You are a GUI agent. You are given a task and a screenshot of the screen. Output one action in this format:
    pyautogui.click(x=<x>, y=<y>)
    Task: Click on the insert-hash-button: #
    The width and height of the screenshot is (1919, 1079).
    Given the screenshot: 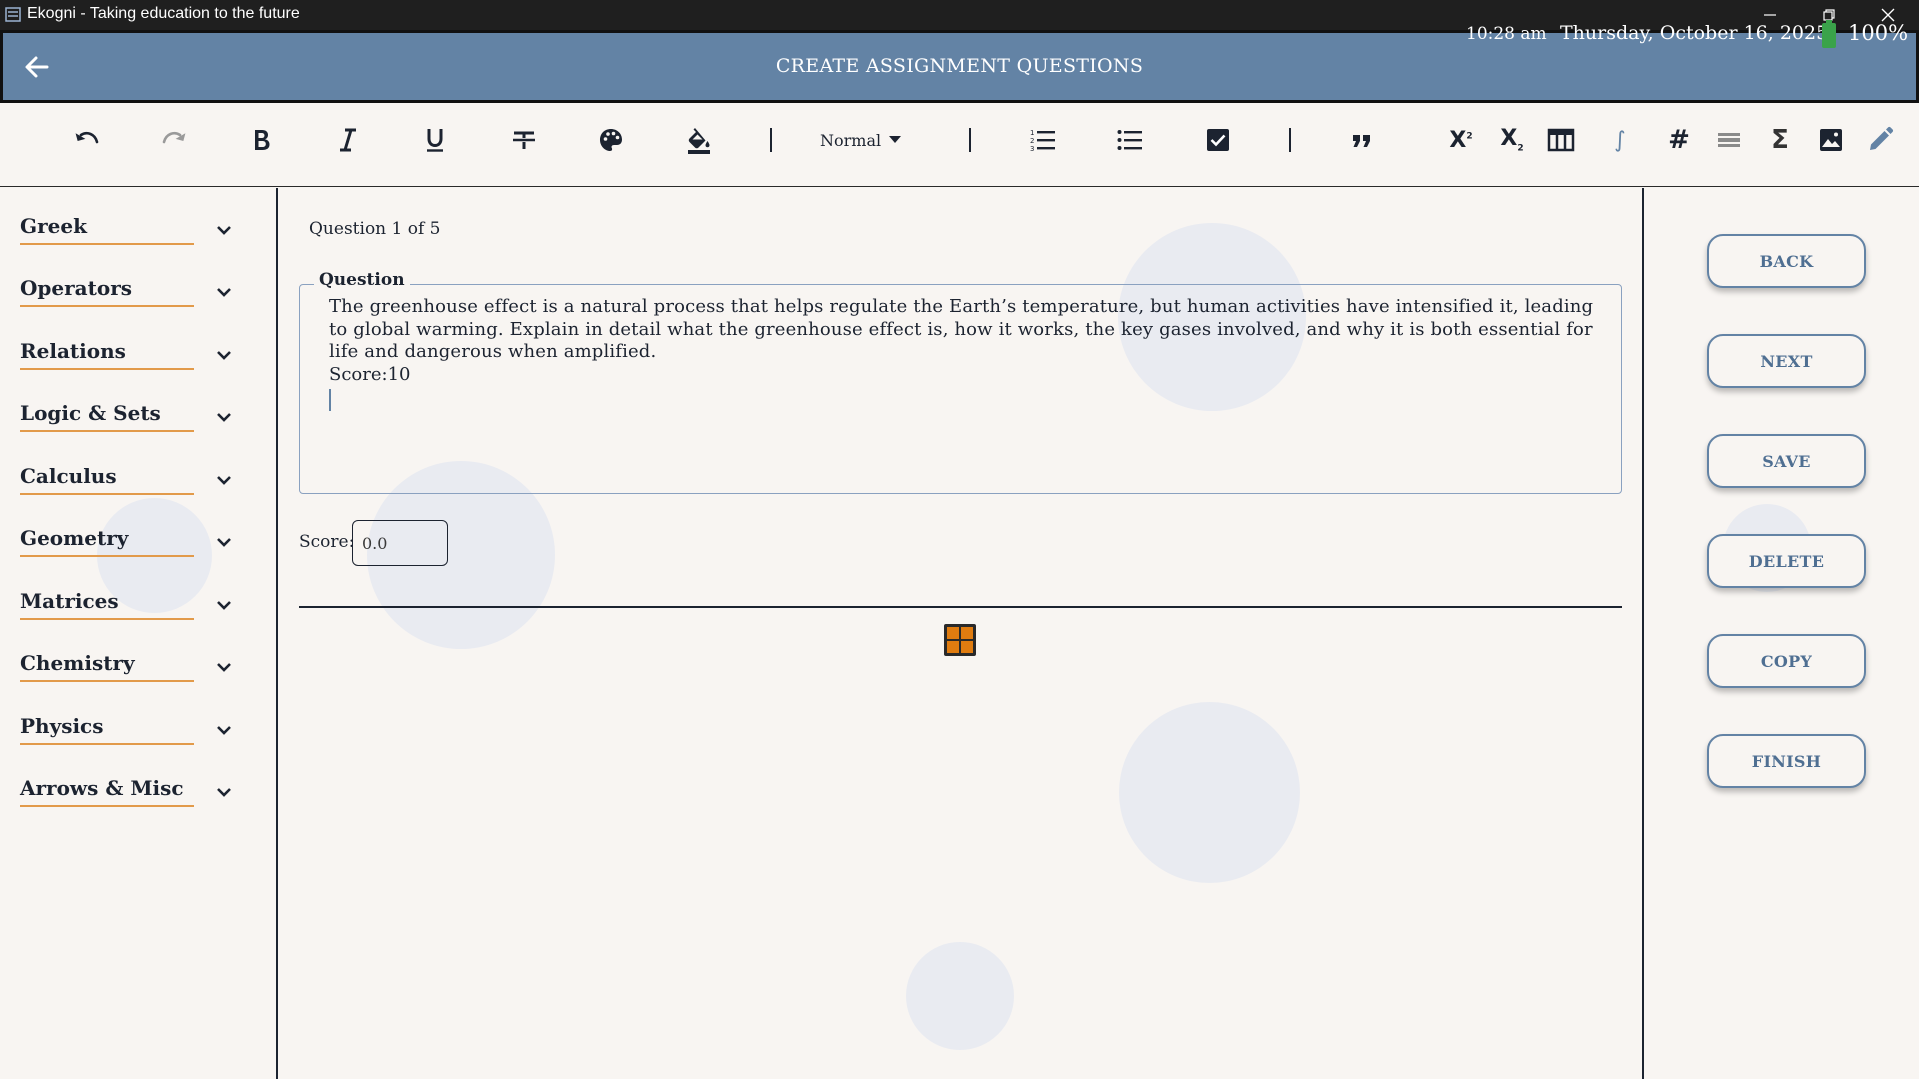 What is the action you would take?
    pyautogui.click(x=1679, y=140)
    